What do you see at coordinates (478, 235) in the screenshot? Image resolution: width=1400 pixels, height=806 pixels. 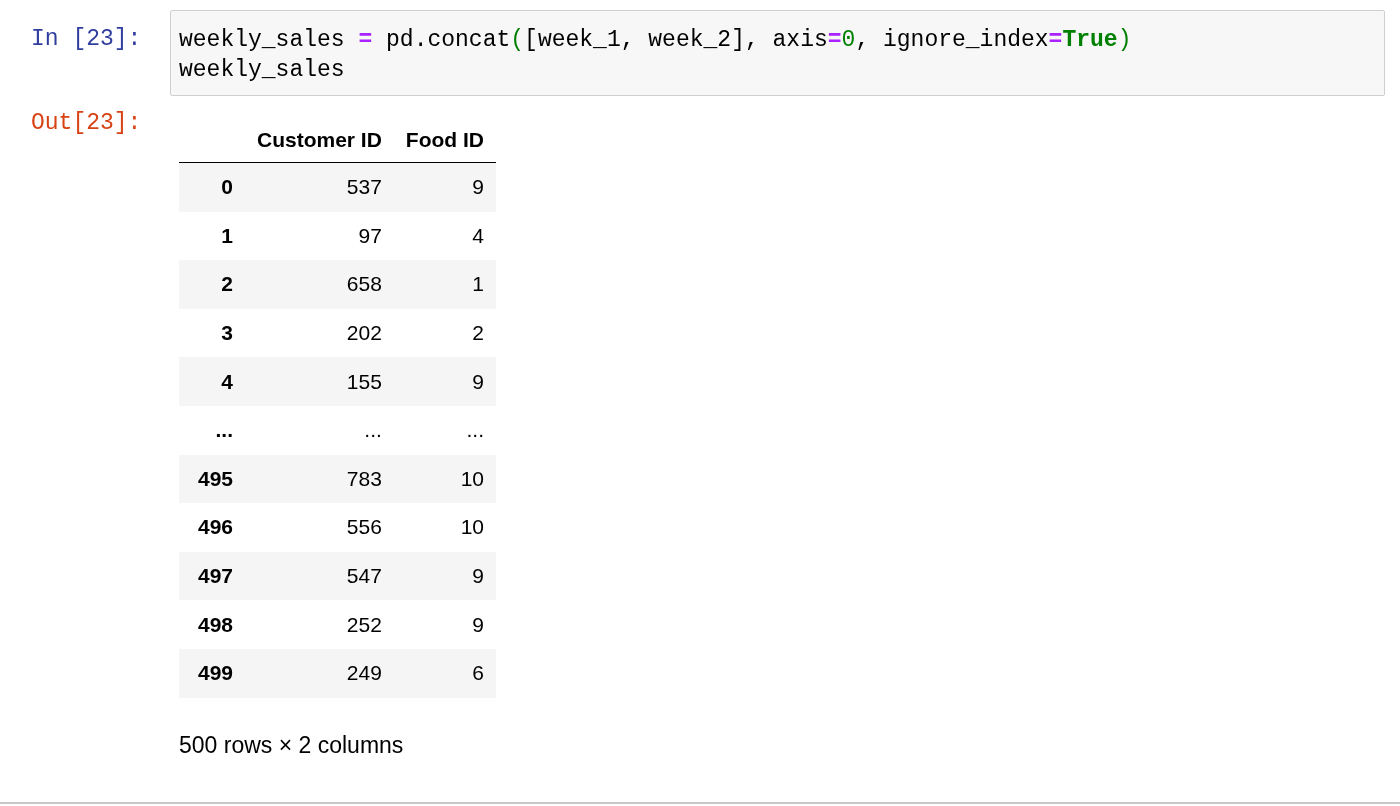 I see `table-cell: 4` at bounding box center [478, 235].